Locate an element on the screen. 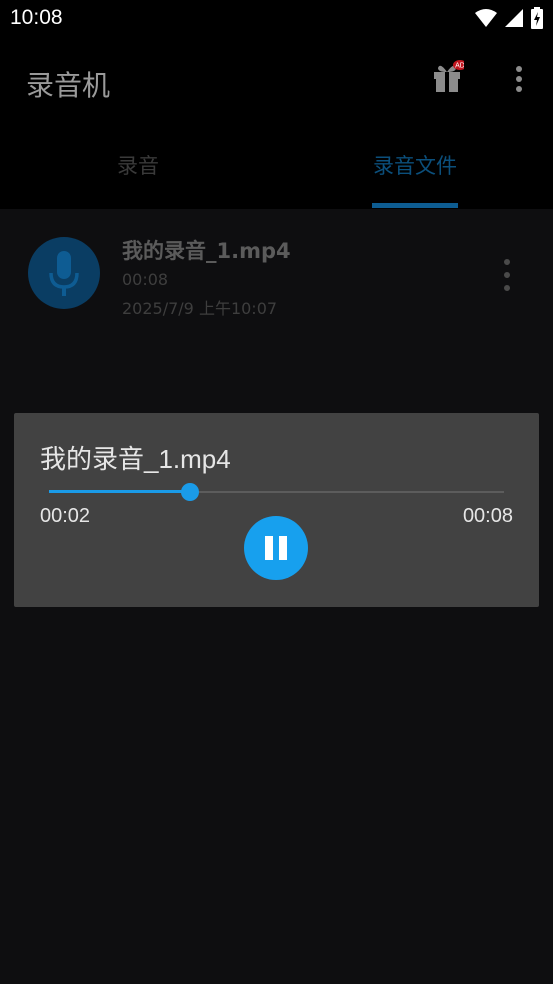  app-title: 录音机 is located at coordinates (68, 85).